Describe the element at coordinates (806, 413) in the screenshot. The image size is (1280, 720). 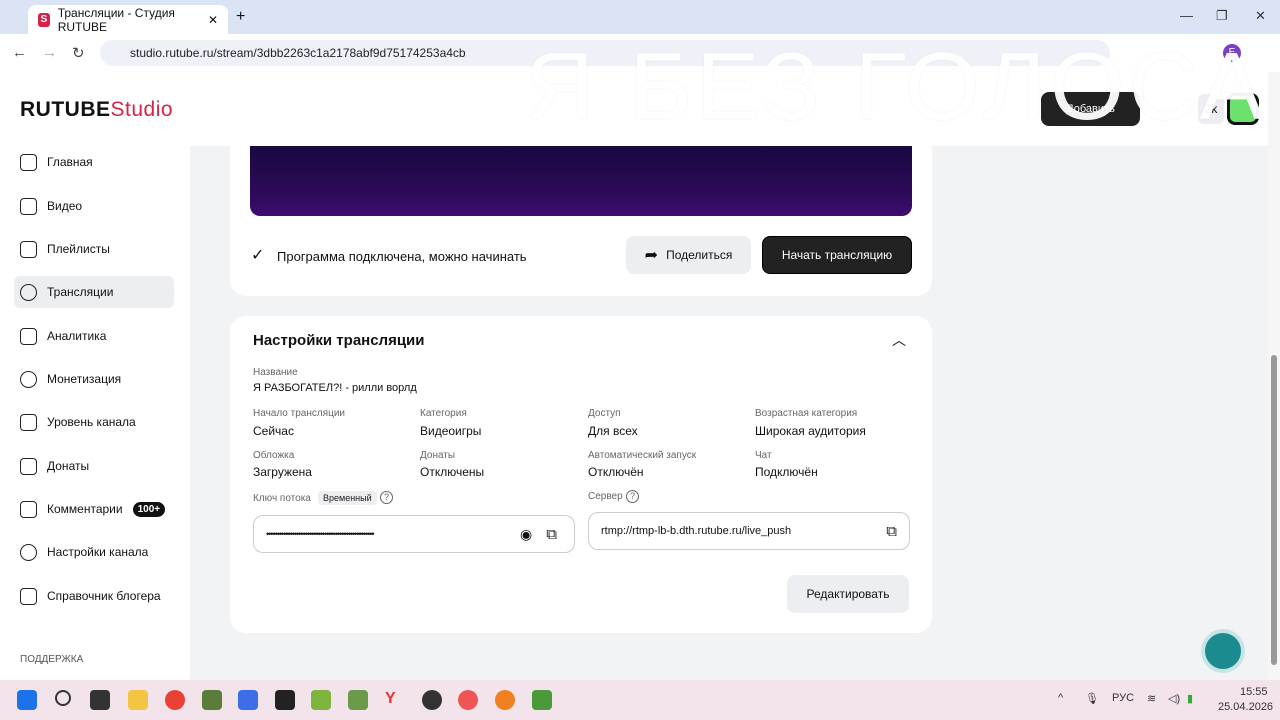
I see `field-label: Возрастная категория` at that location.